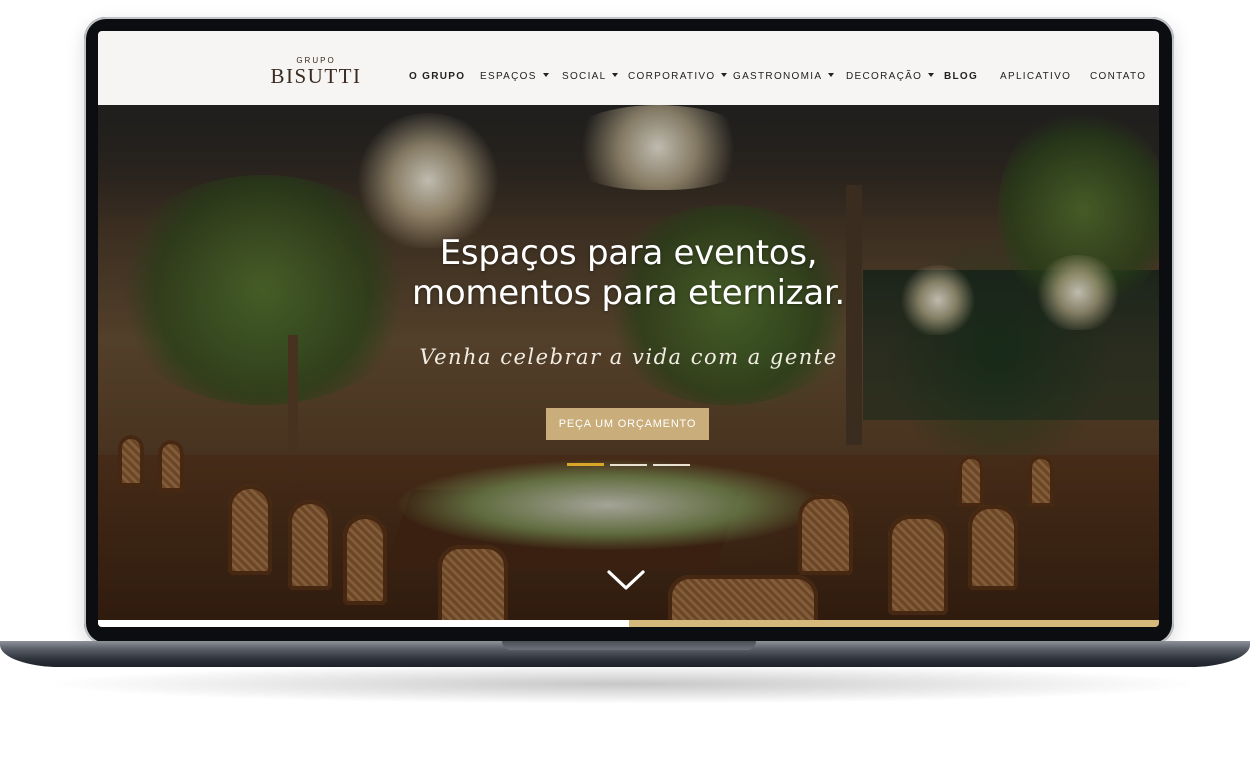 This screenshot has height=759, width=1250. I want to click on site-logo: GRUPO BISUTTI, so click(316, 71).